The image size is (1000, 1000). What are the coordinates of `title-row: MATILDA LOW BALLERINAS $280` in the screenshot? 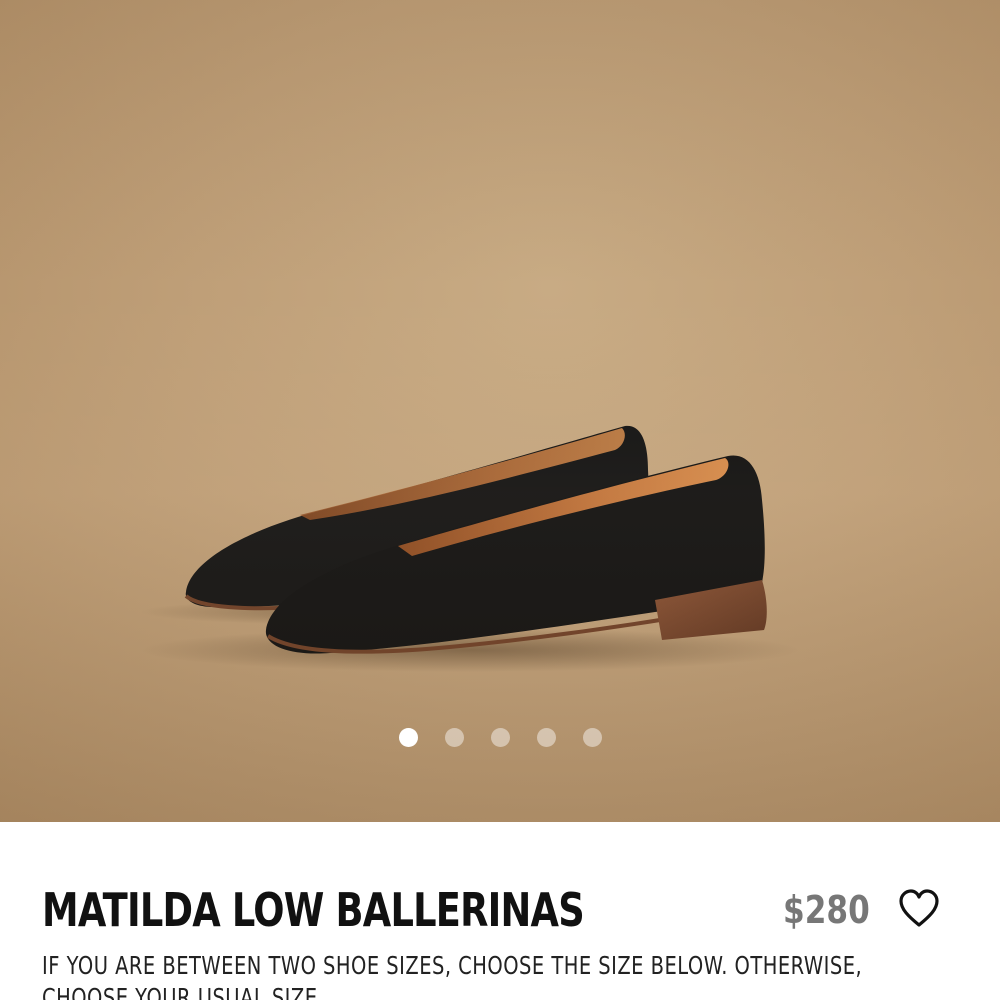 It's located at (500, 910).